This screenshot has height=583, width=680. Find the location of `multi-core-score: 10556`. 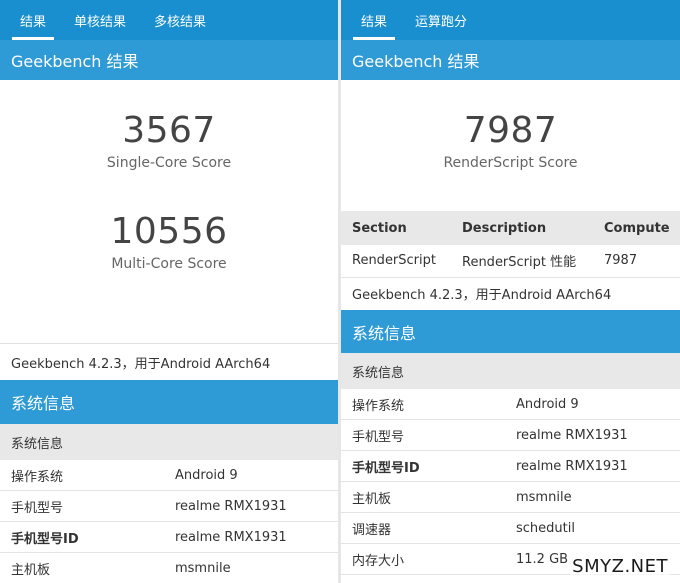

multi-core-score: 10556 is located at coordinates (169, 231).